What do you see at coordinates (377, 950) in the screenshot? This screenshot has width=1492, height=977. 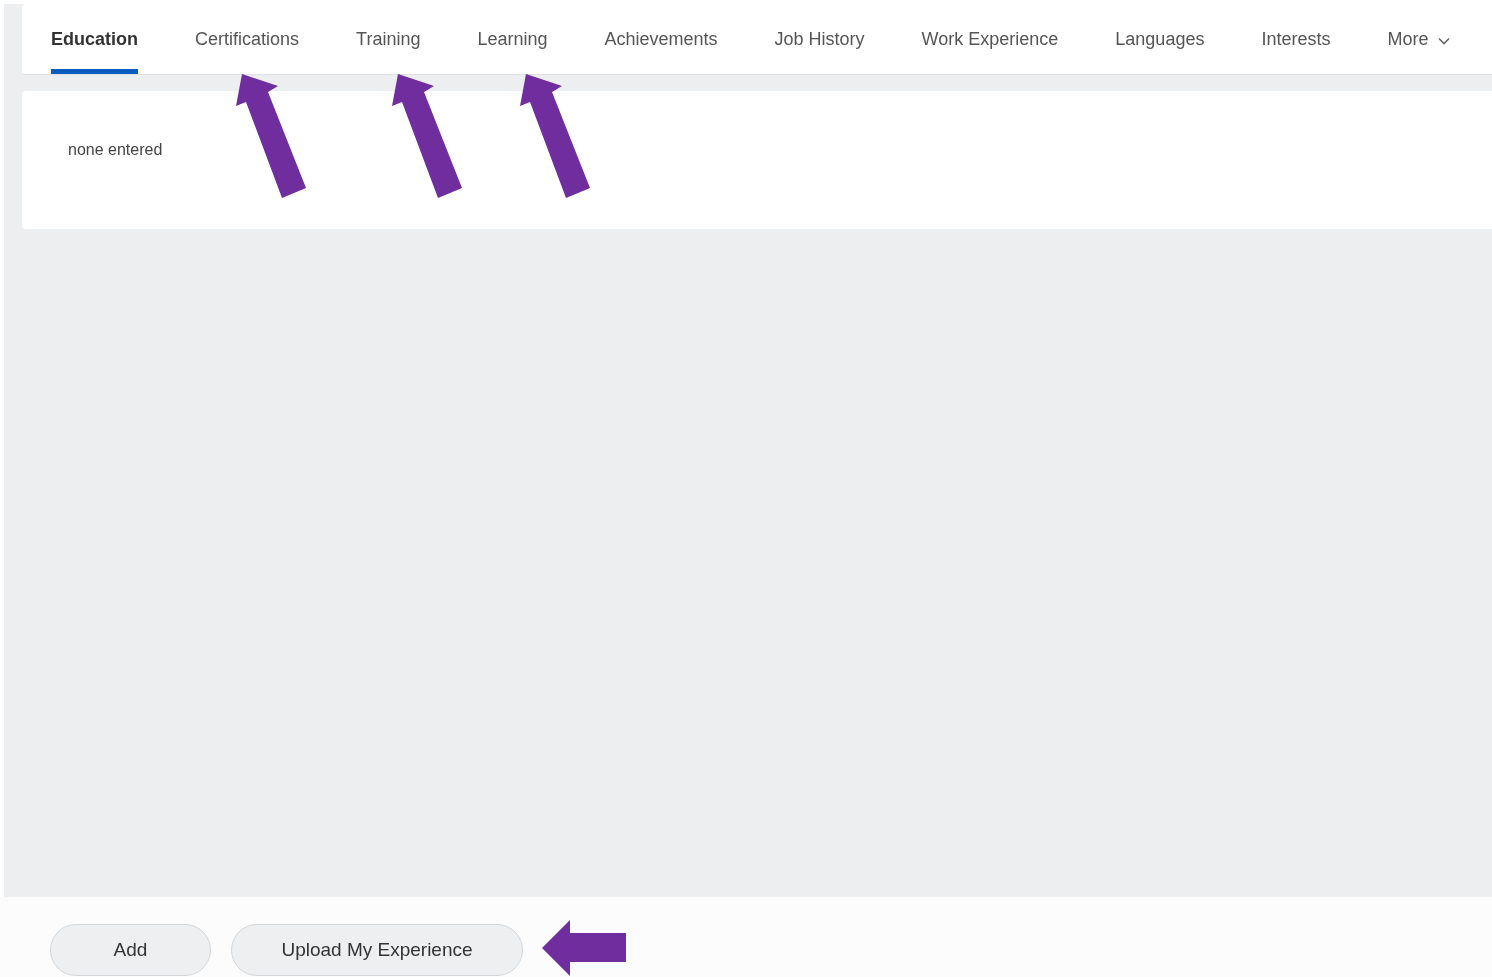 I see `action-button: Upload My Experience` at bounding box center [377, 950].